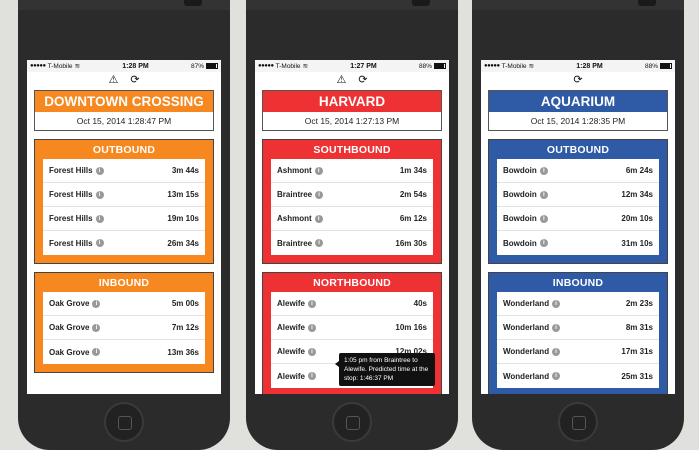 Image resolution: width=699 pixels, height=450 pixels. What do you see at coordinates (578, 376) in the screenshot?
I see `arrival-row: Wonderland i 25m 31s` at bounding box center [578, 376].